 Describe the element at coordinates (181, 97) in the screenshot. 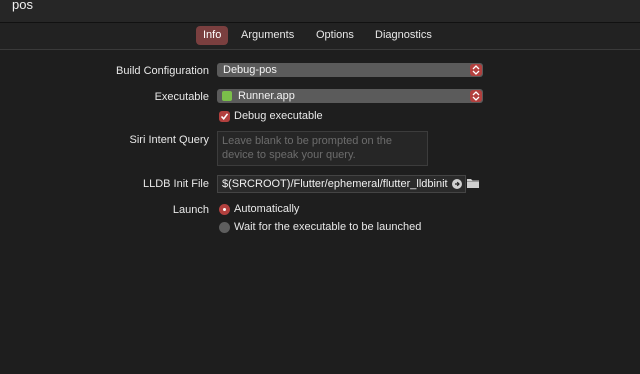

I see `executable-label: Executable` at that location.